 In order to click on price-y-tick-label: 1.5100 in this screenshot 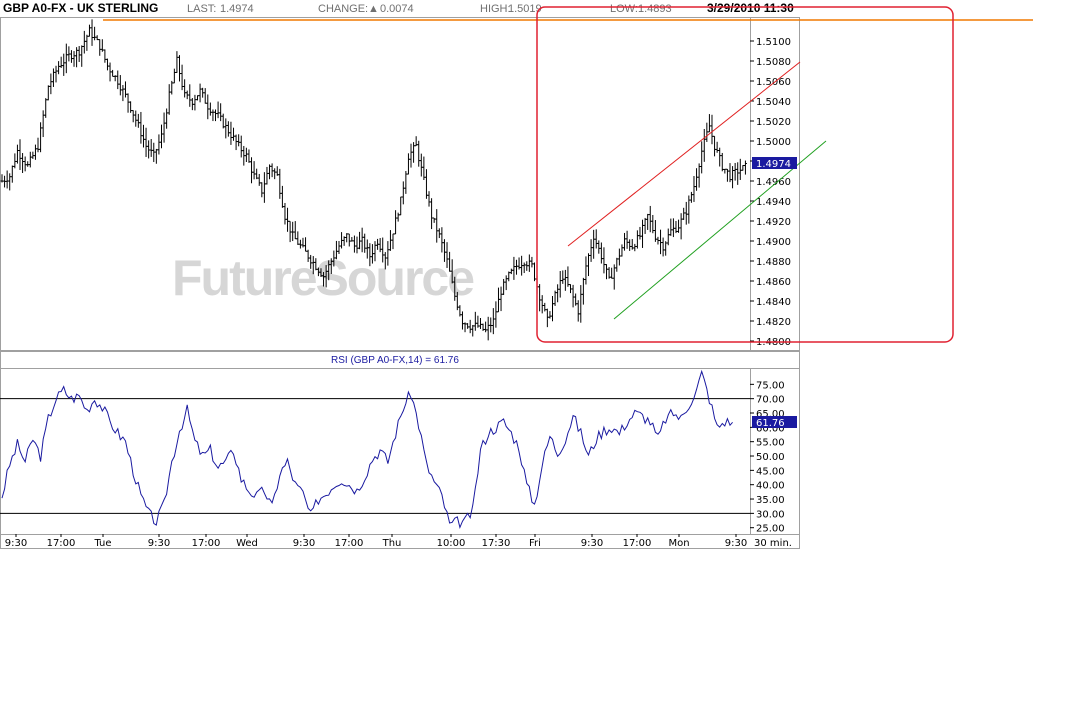, I will do `click(773, 42)`.